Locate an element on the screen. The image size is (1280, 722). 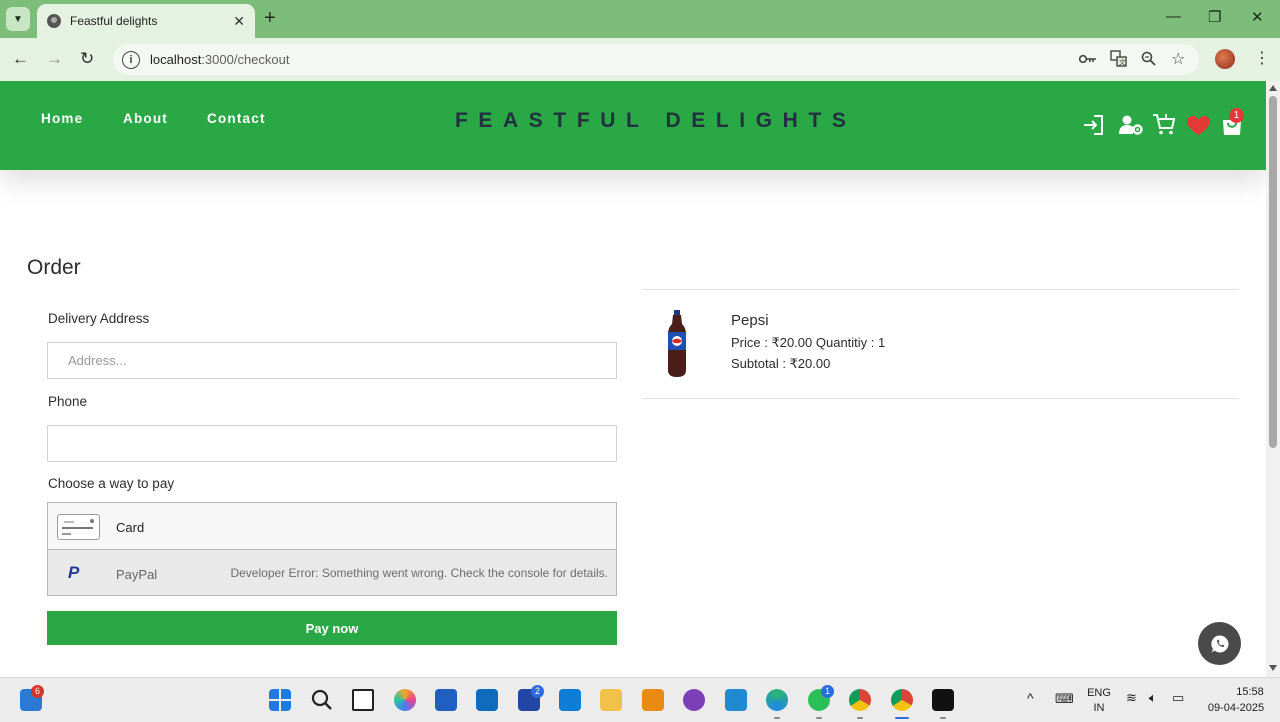
forward-icon: → is located at coordinates (54, 59).